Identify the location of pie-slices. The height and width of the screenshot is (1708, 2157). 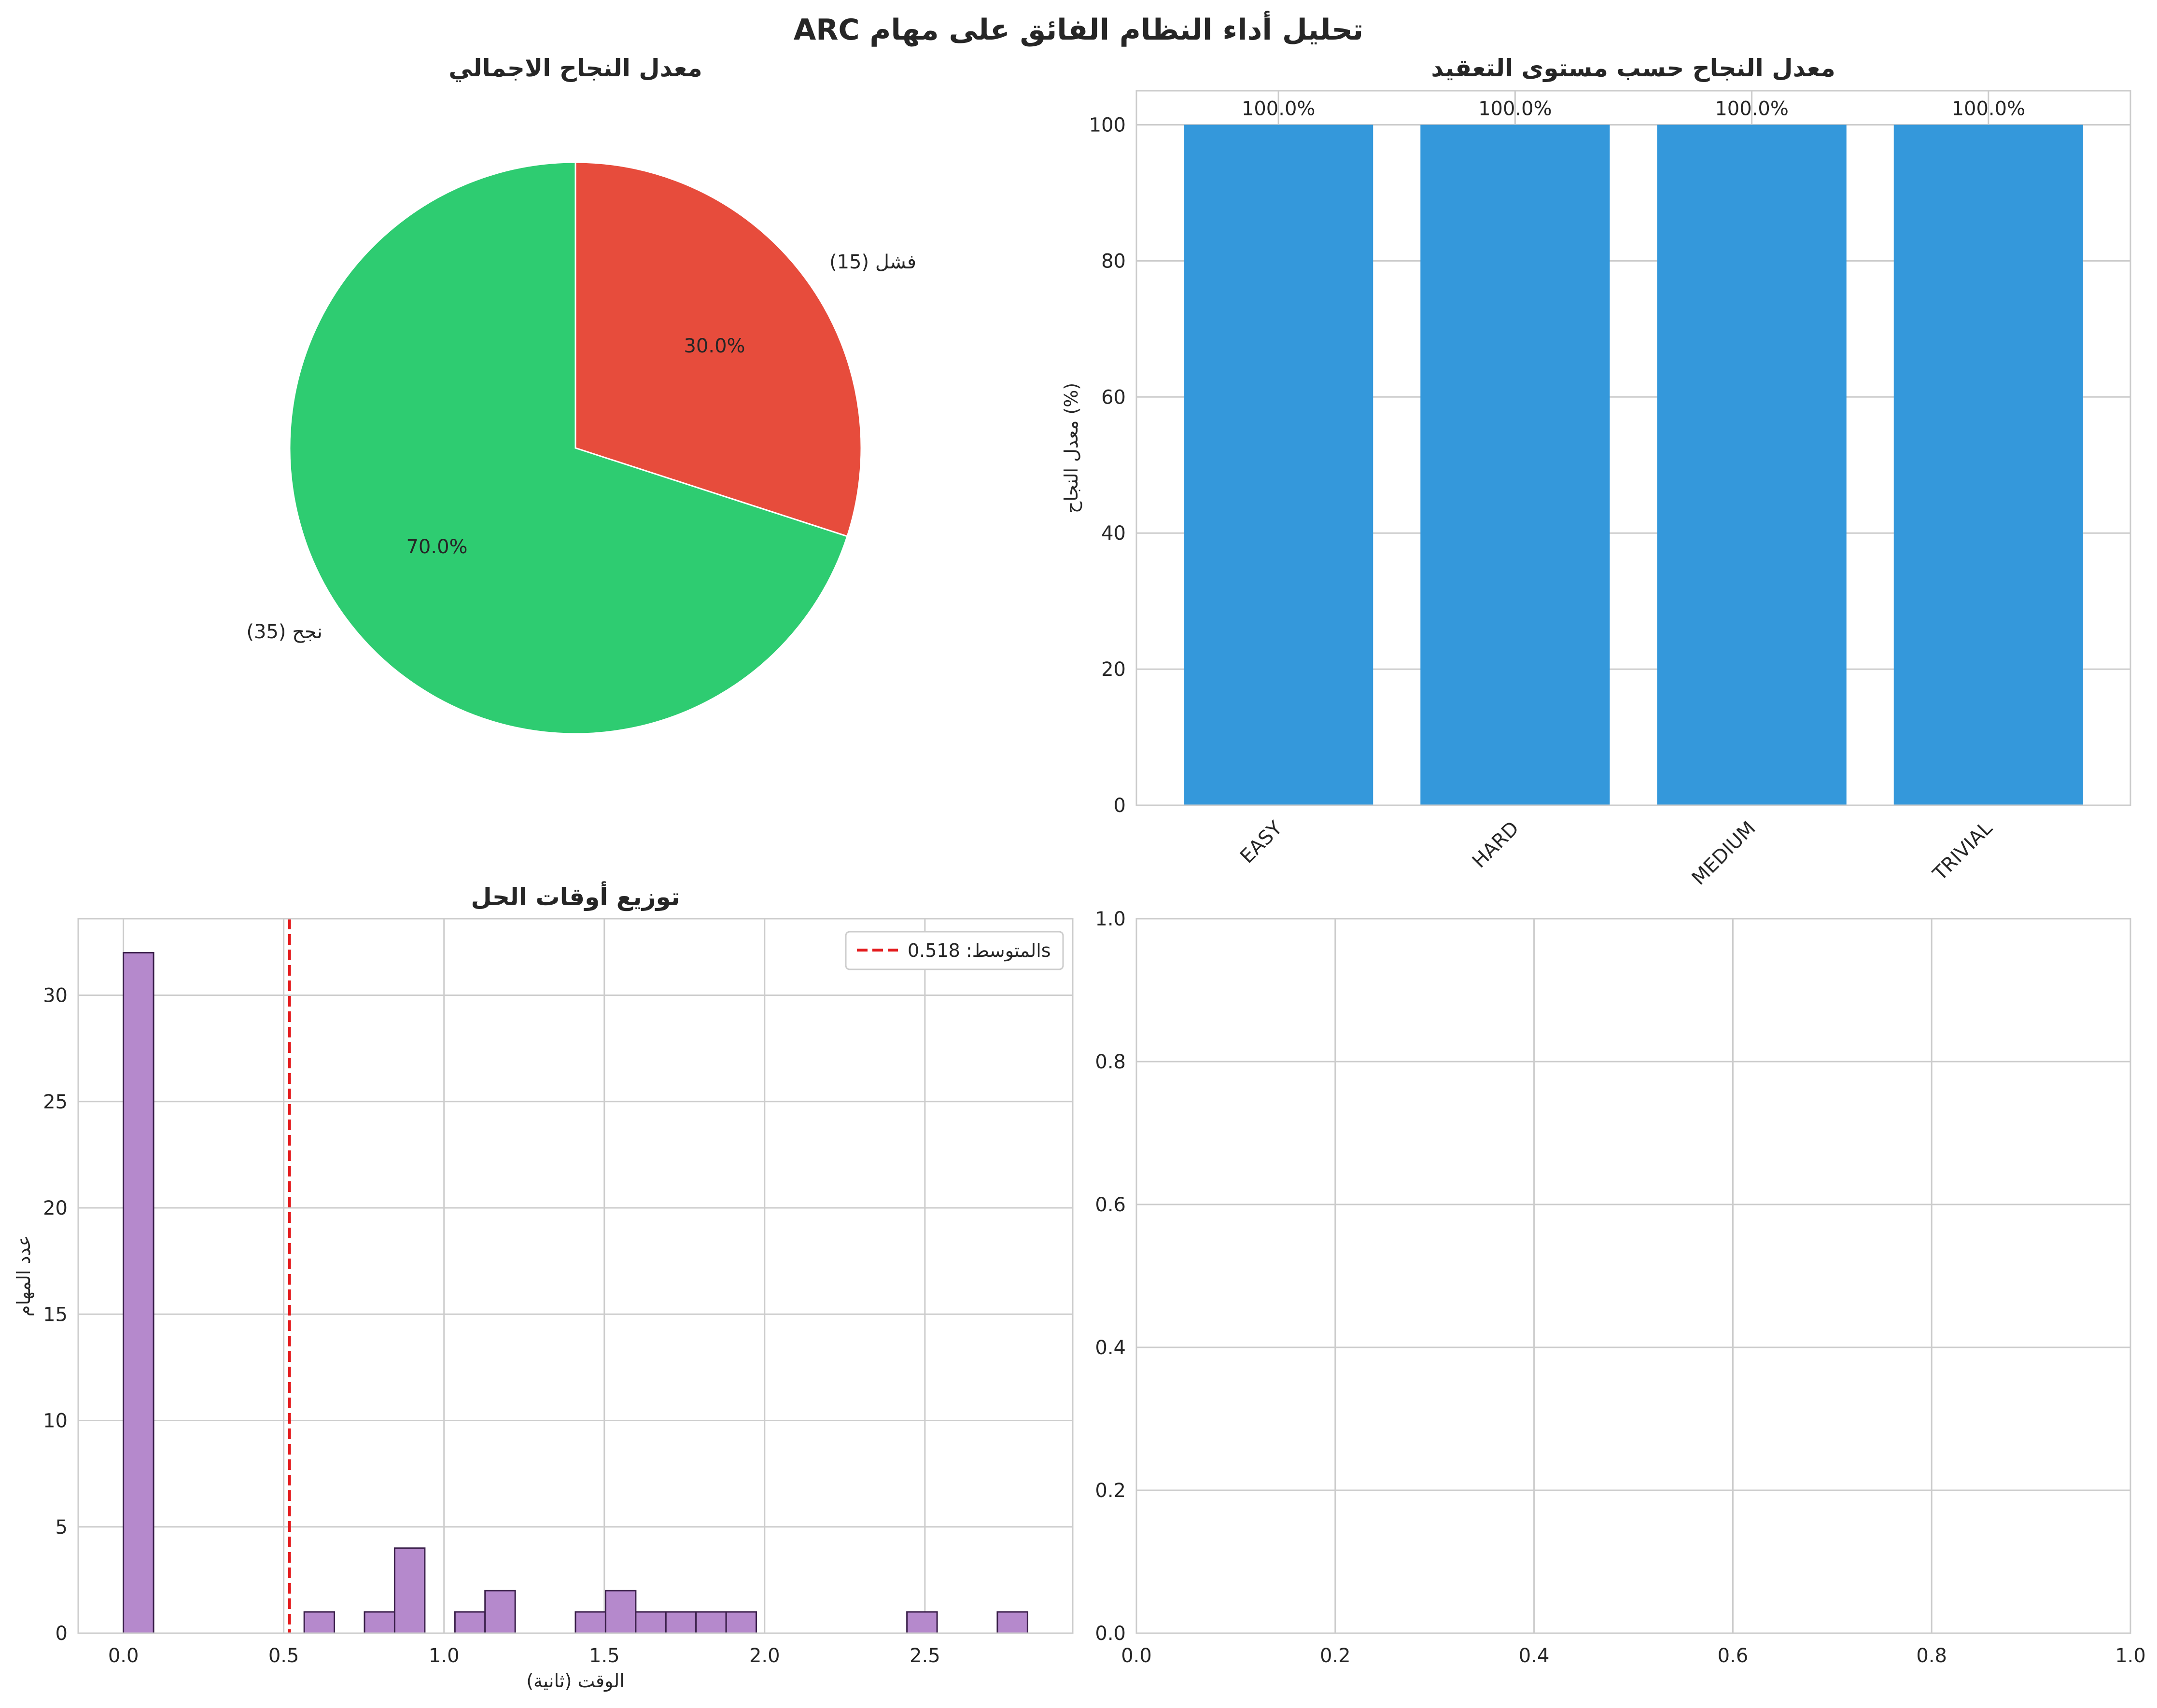
(576, 448).